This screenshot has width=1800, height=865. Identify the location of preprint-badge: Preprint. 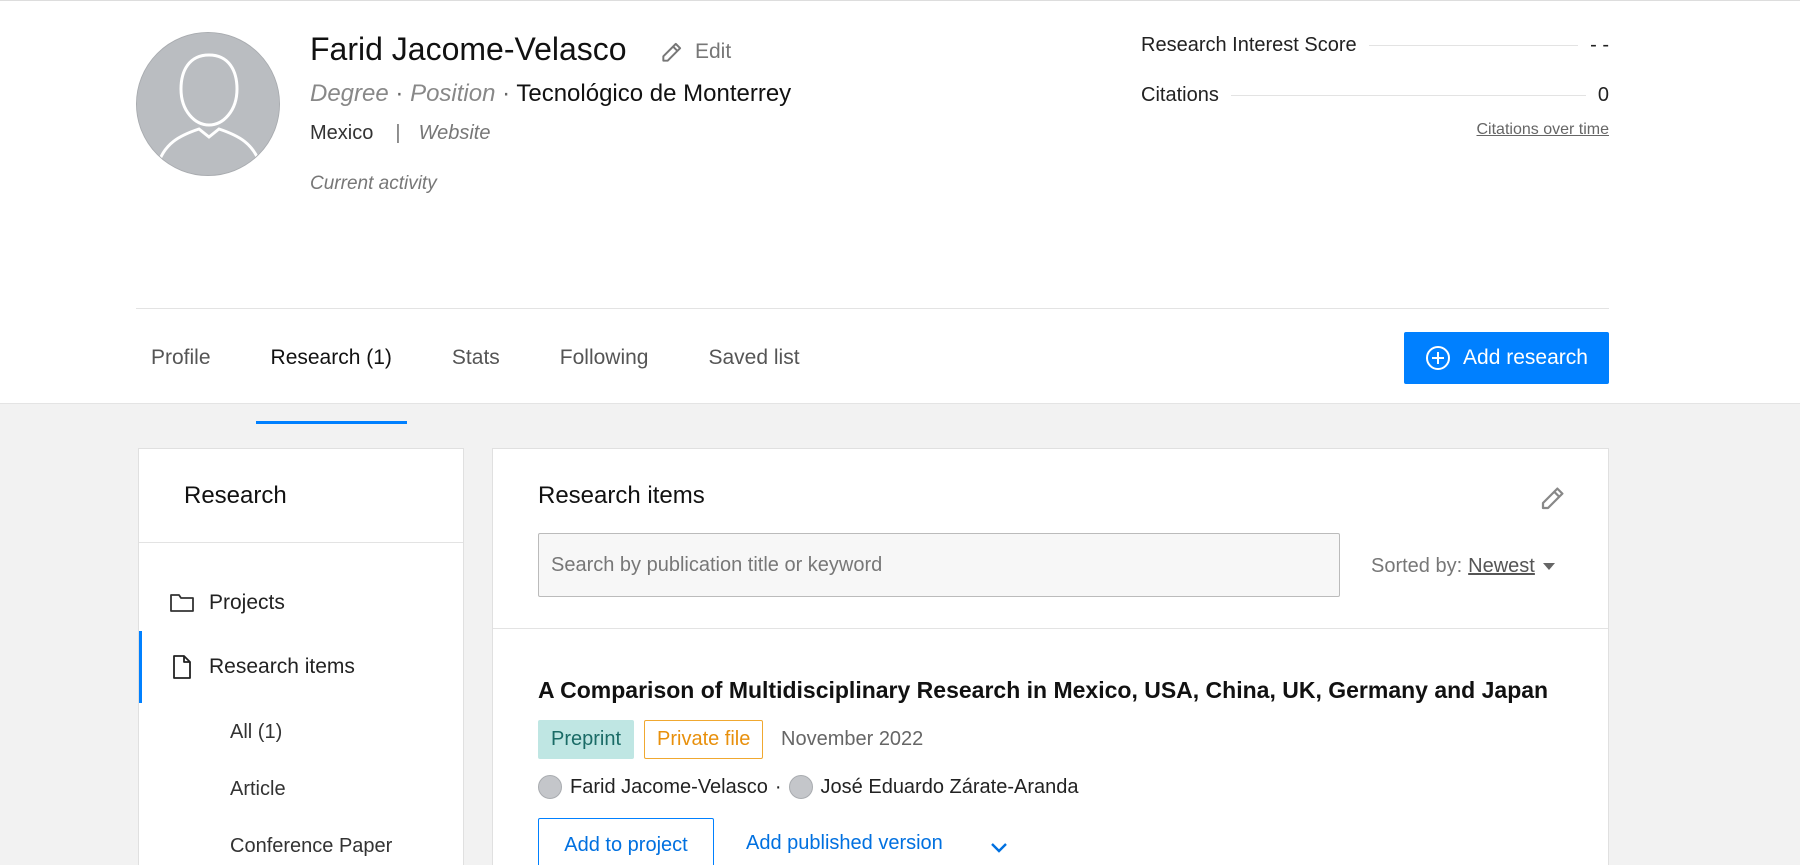
(586, 739).